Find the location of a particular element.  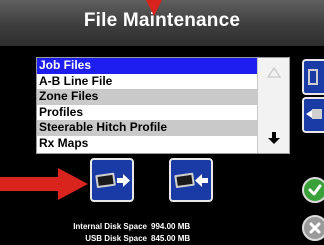

scroll-down-button is located at coordinates (273, 138).